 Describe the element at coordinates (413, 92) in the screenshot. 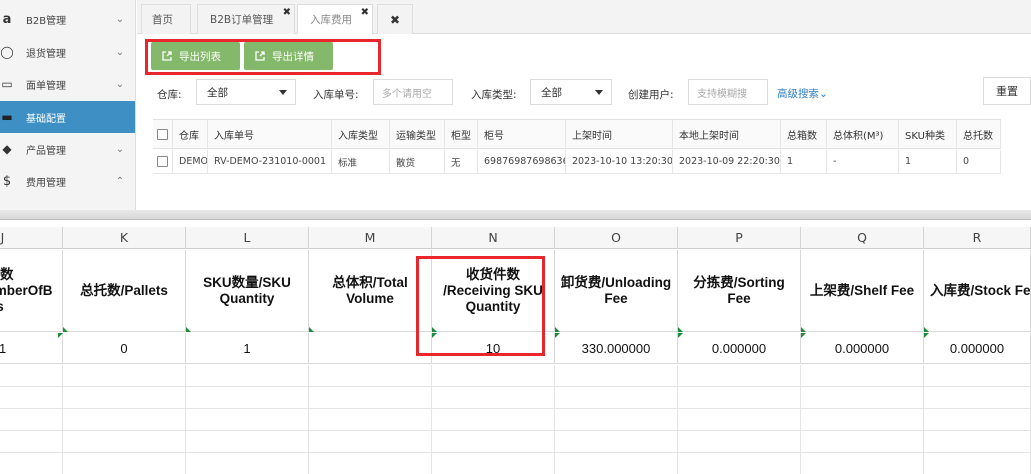

I see `inbound-no-input: 多个请用空` at that location.